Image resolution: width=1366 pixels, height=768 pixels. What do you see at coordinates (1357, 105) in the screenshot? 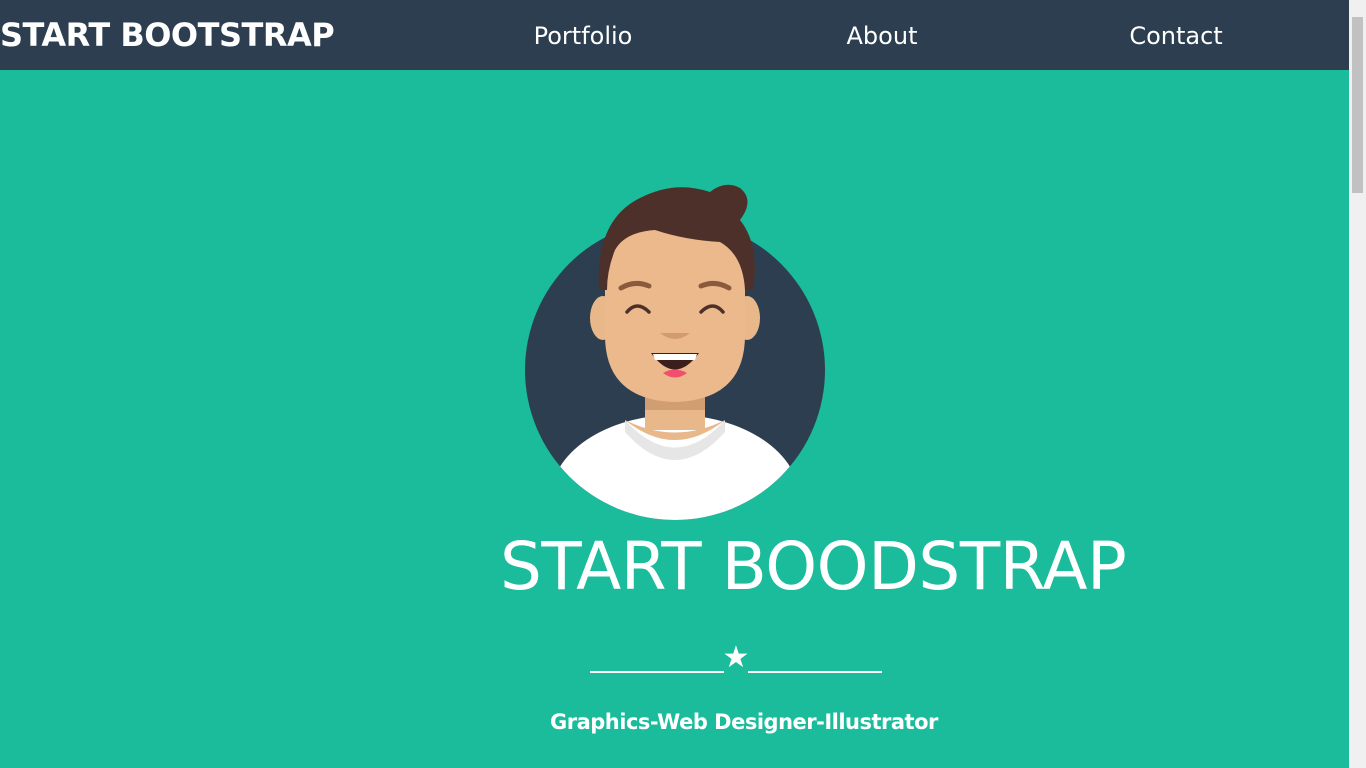
I see `scrollbar-thumb` at bounding box center [1357, 105].